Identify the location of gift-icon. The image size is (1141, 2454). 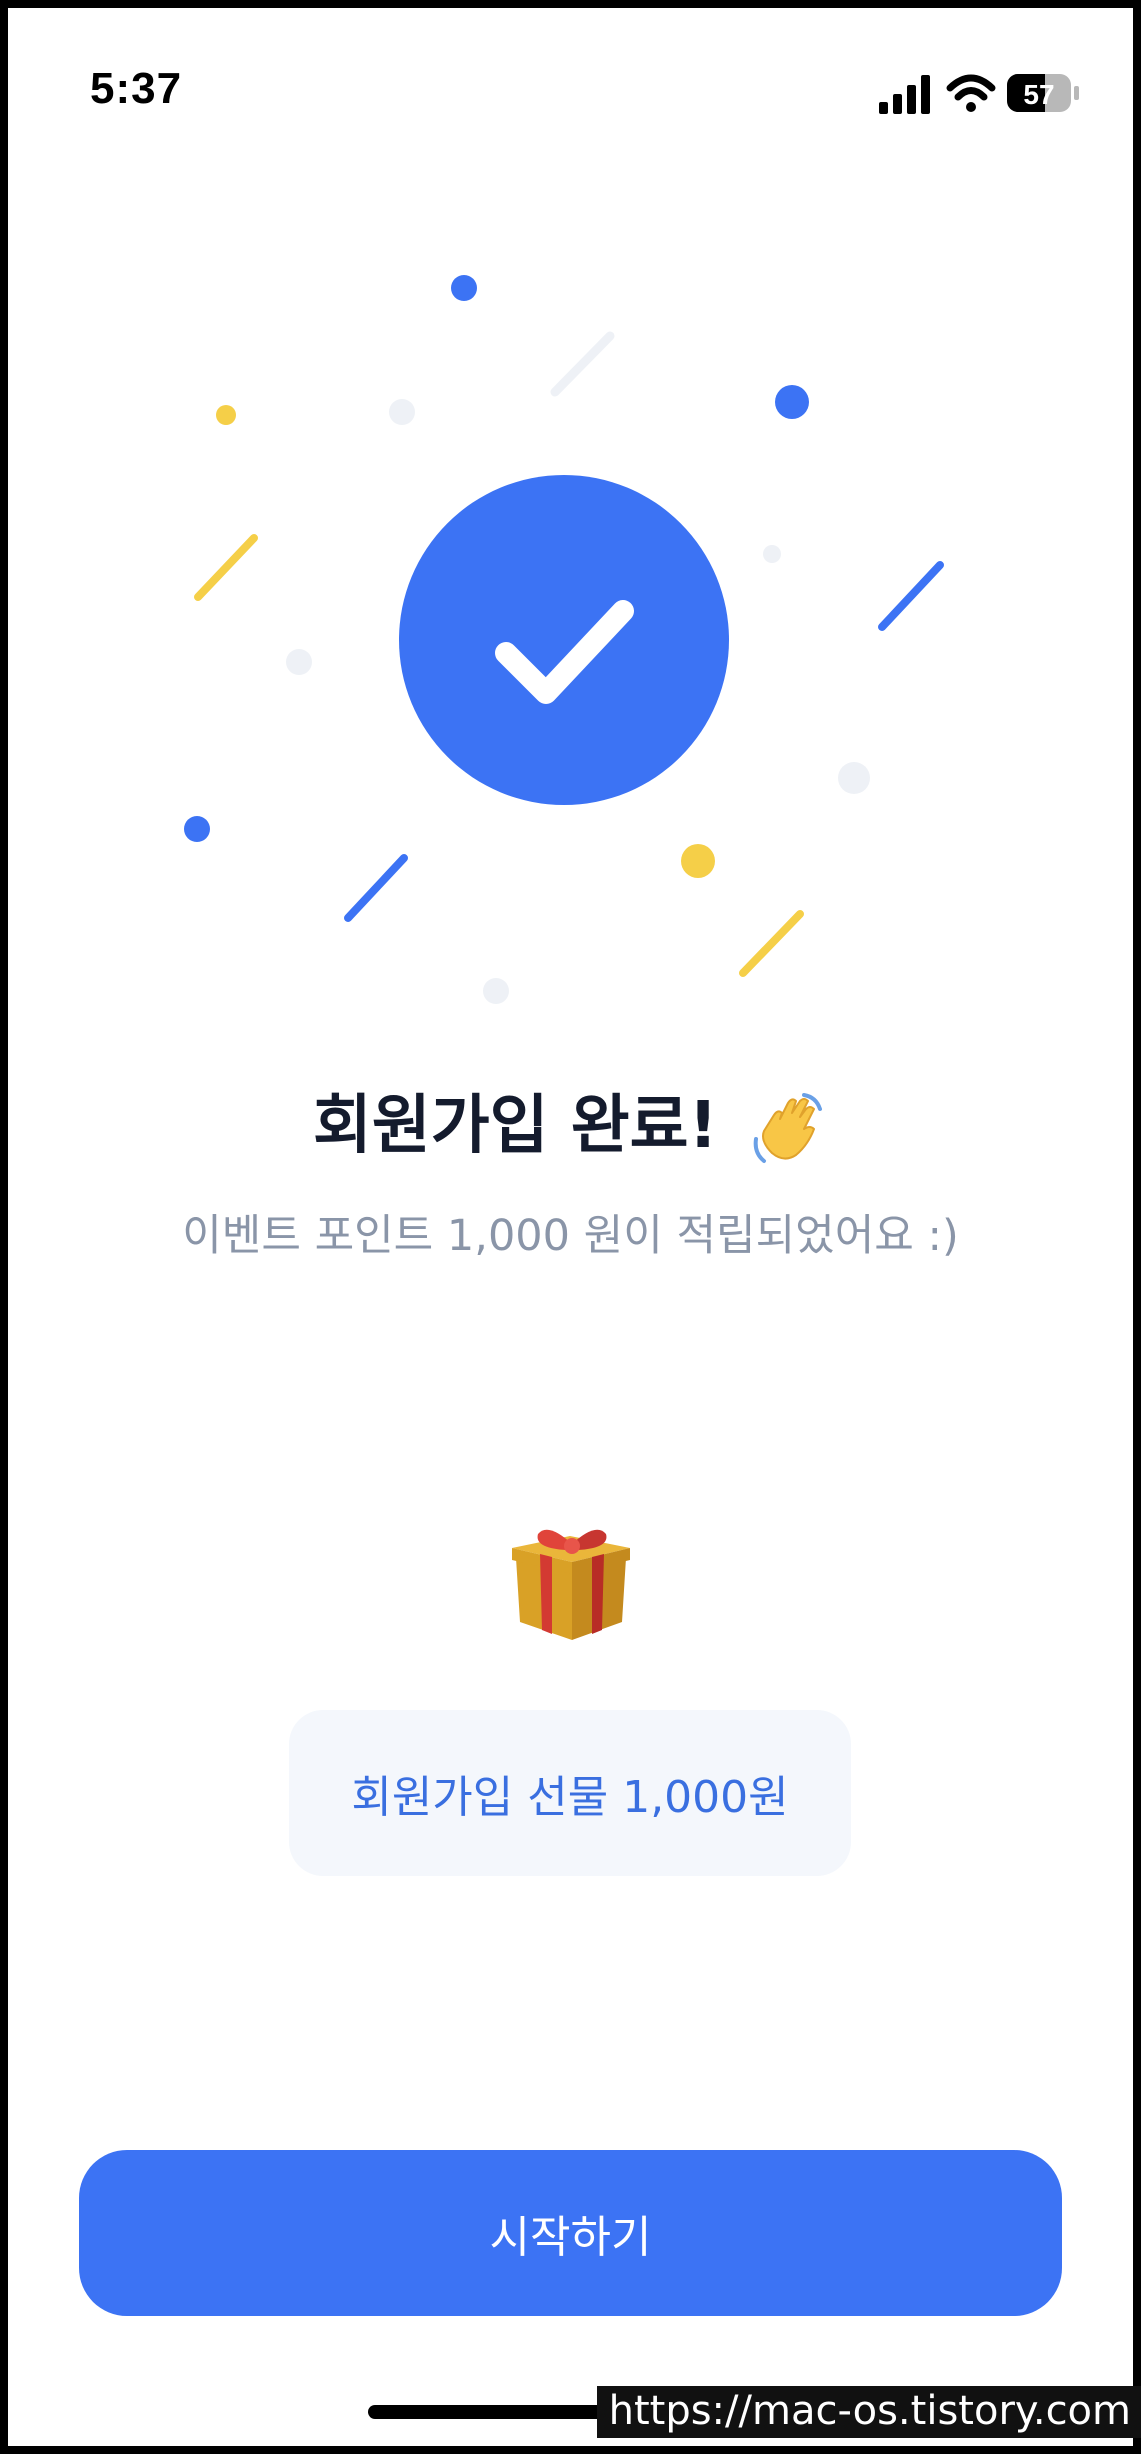
(571, 1584).